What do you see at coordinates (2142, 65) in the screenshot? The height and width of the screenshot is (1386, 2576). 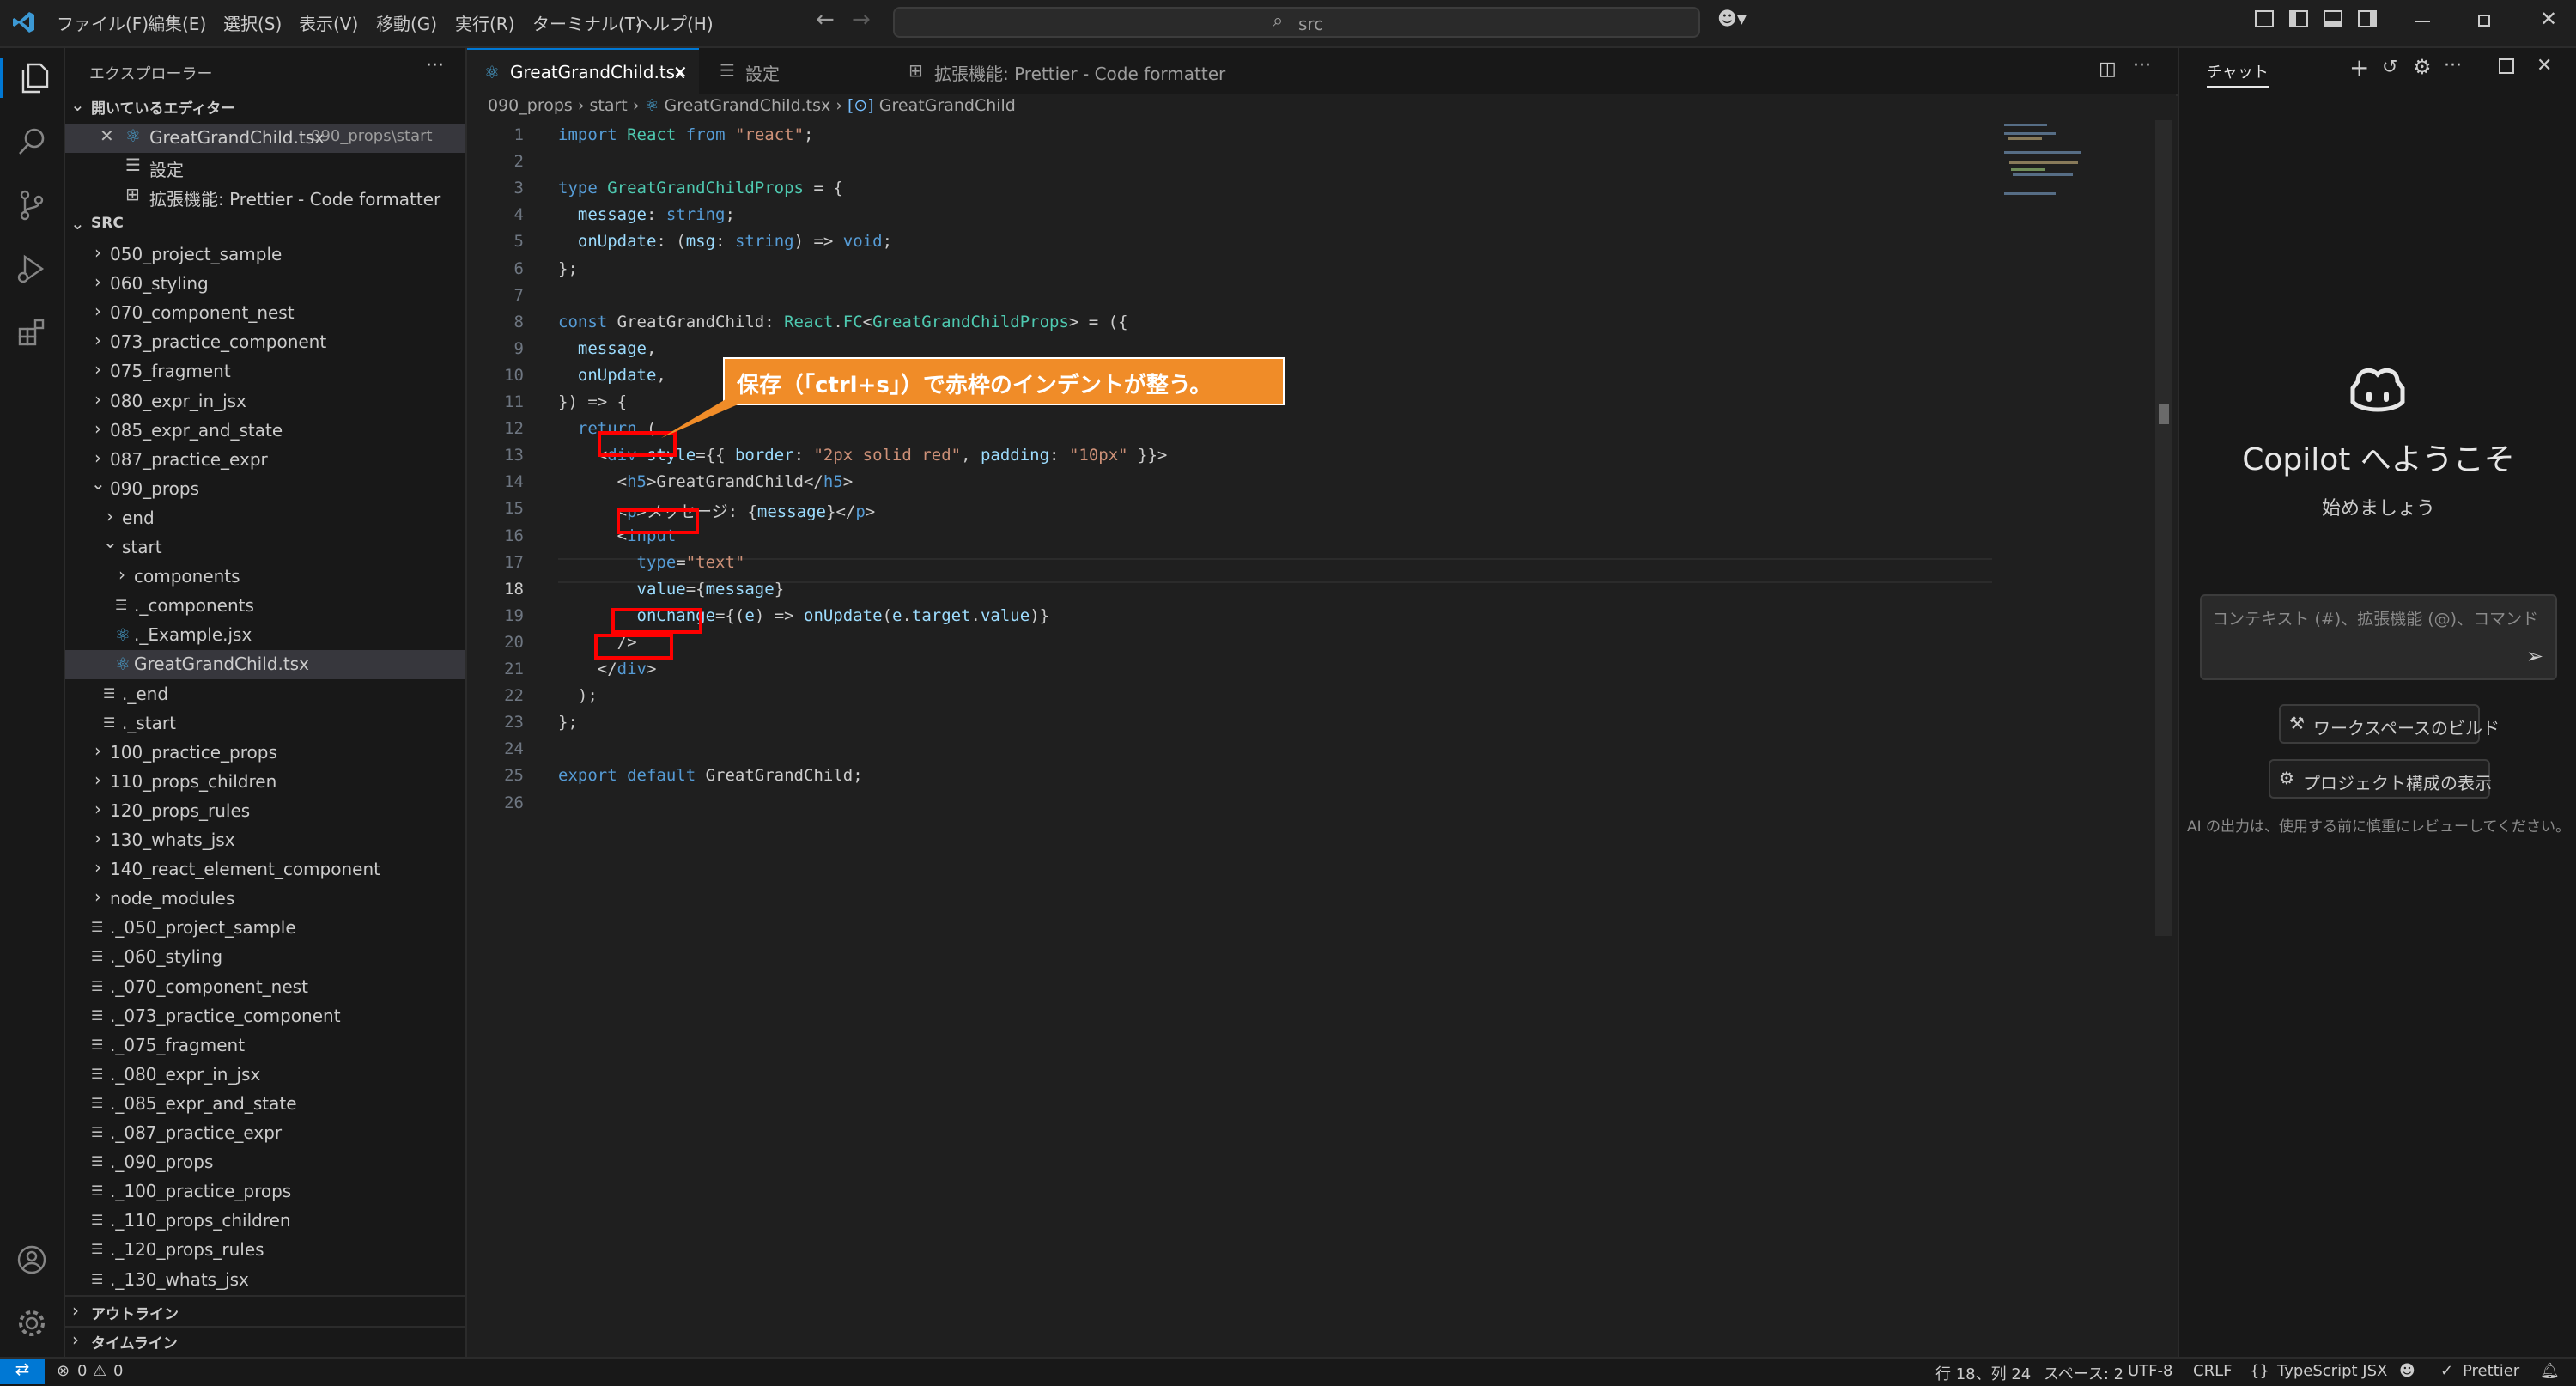 I see `editor-more-icon: ···` at bounding box center [2142, 65].